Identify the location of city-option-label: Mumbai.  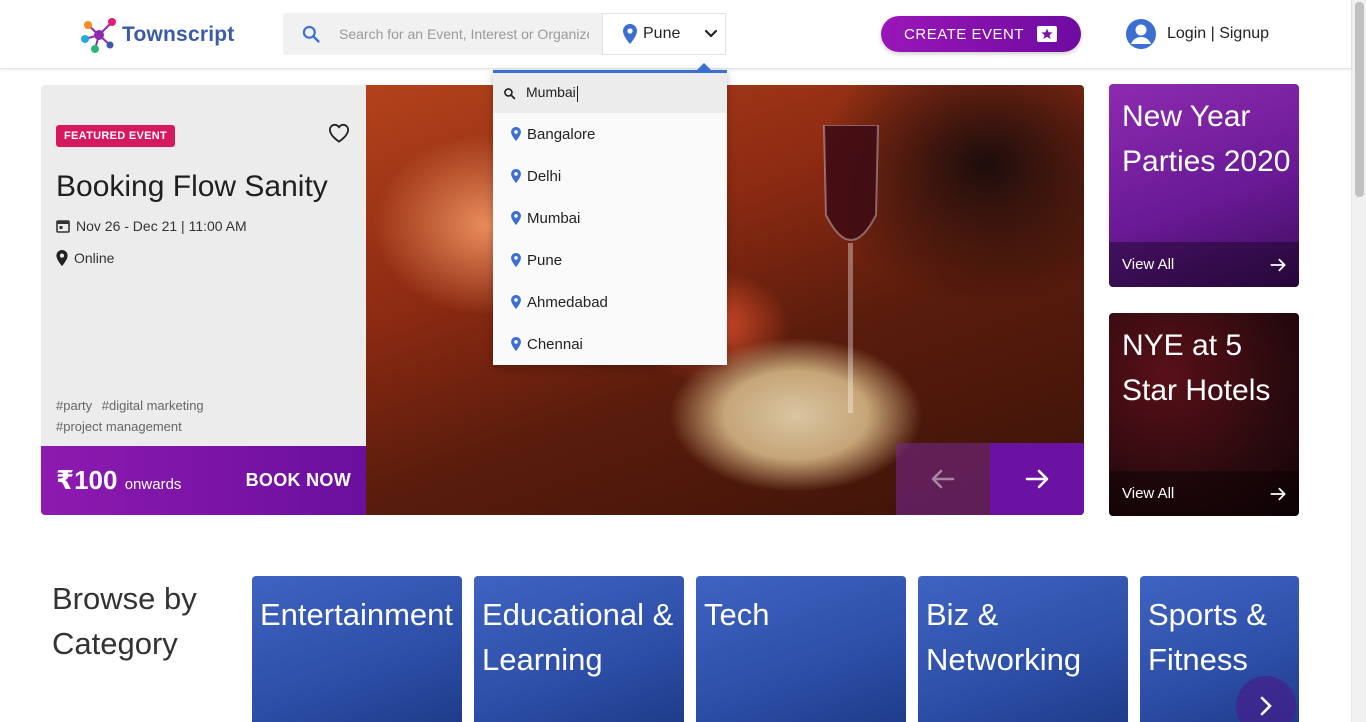
(554, 218).